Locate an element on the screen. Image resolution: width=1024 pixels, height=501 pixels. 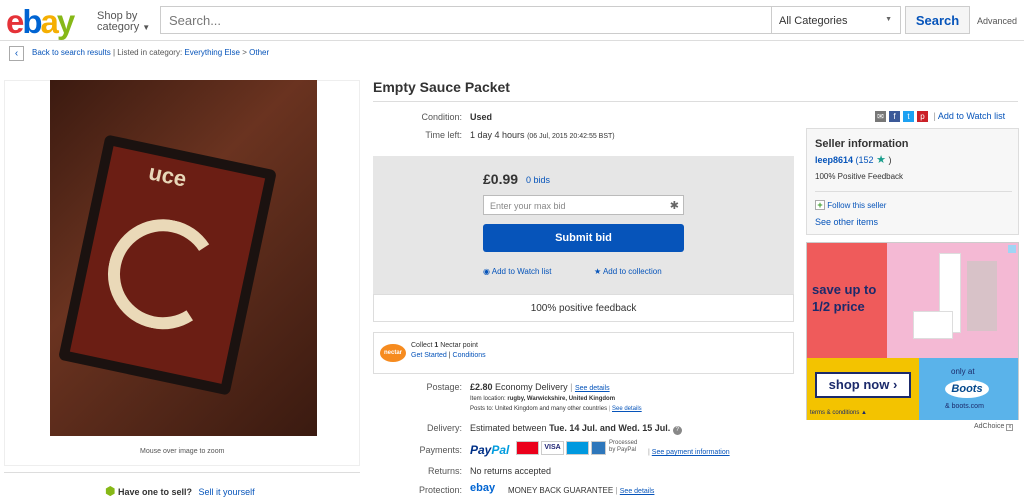
protection-label: Protection: is located at coordinates (440, 490).